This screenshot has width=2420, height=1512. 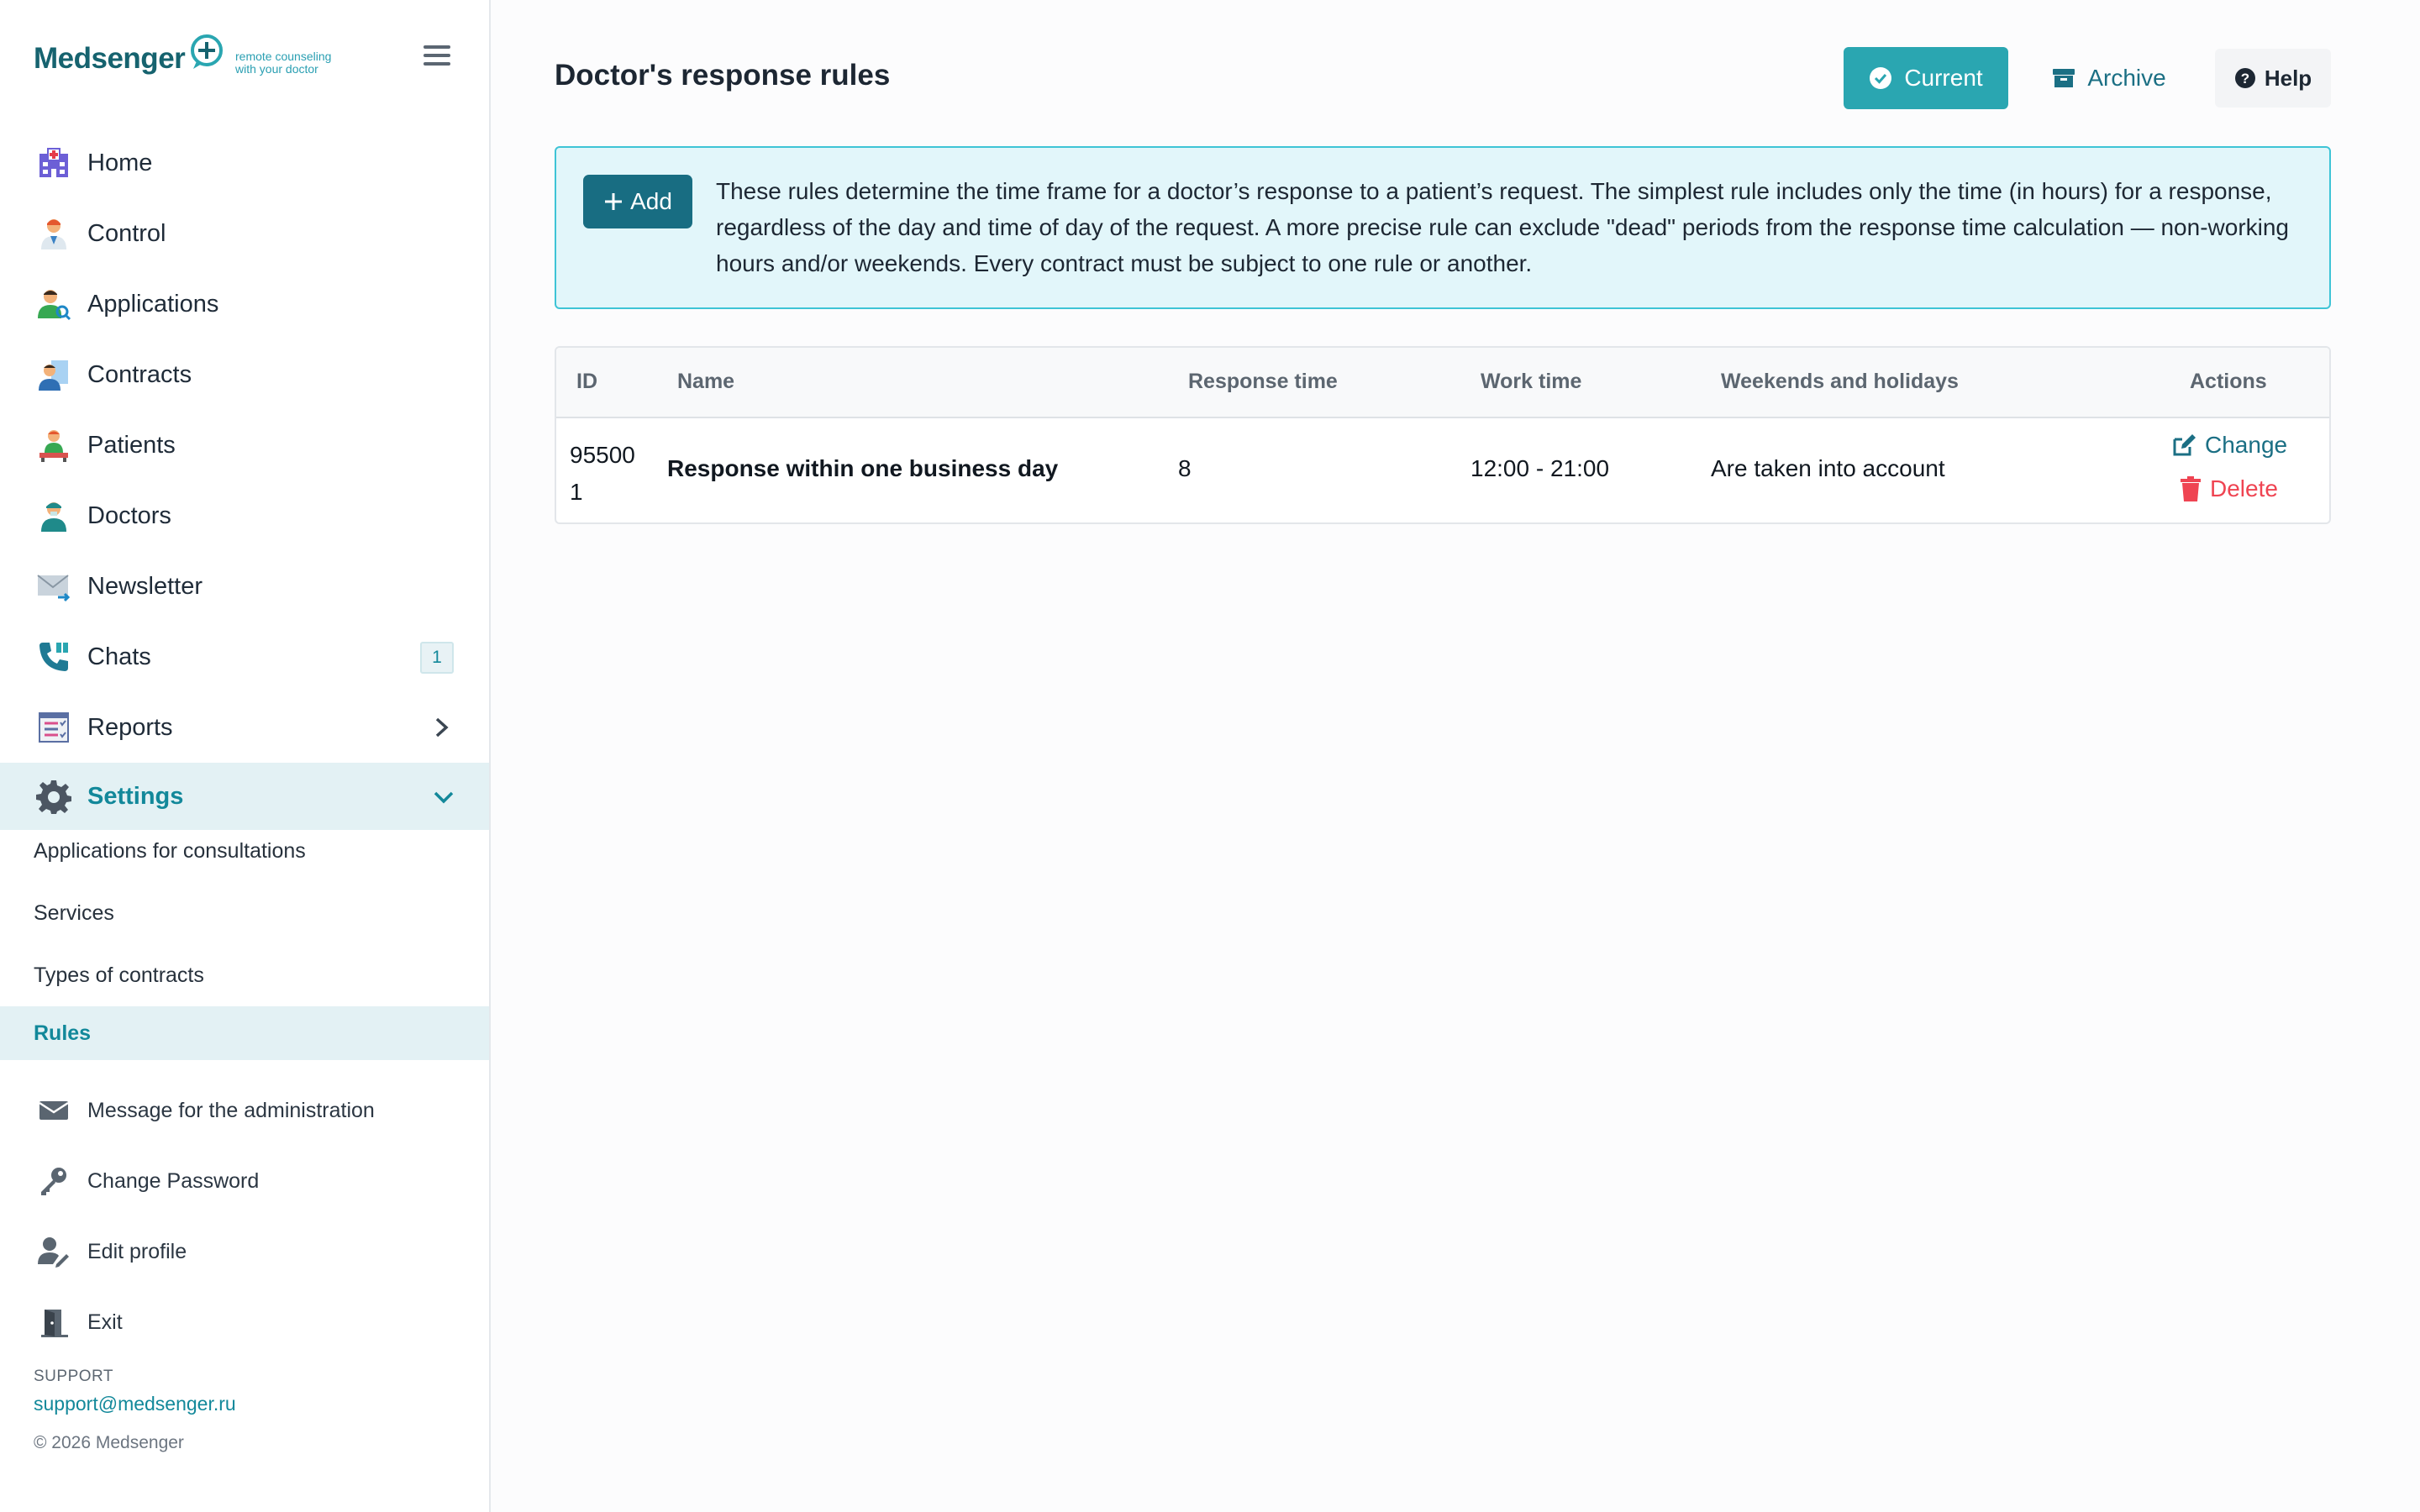 What do you see at coordinates (53, 656) in the screenshot?
I see `phone-icon` at bounding box center [53, 656].